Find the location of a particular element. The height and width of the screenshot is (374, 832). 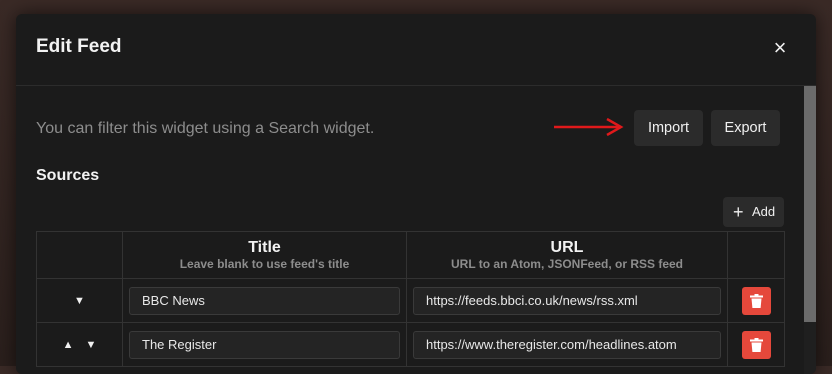

feed-url-input: https://feeds.bbci.co.uk/news/rss.xml is located at coordinates (567, 300).